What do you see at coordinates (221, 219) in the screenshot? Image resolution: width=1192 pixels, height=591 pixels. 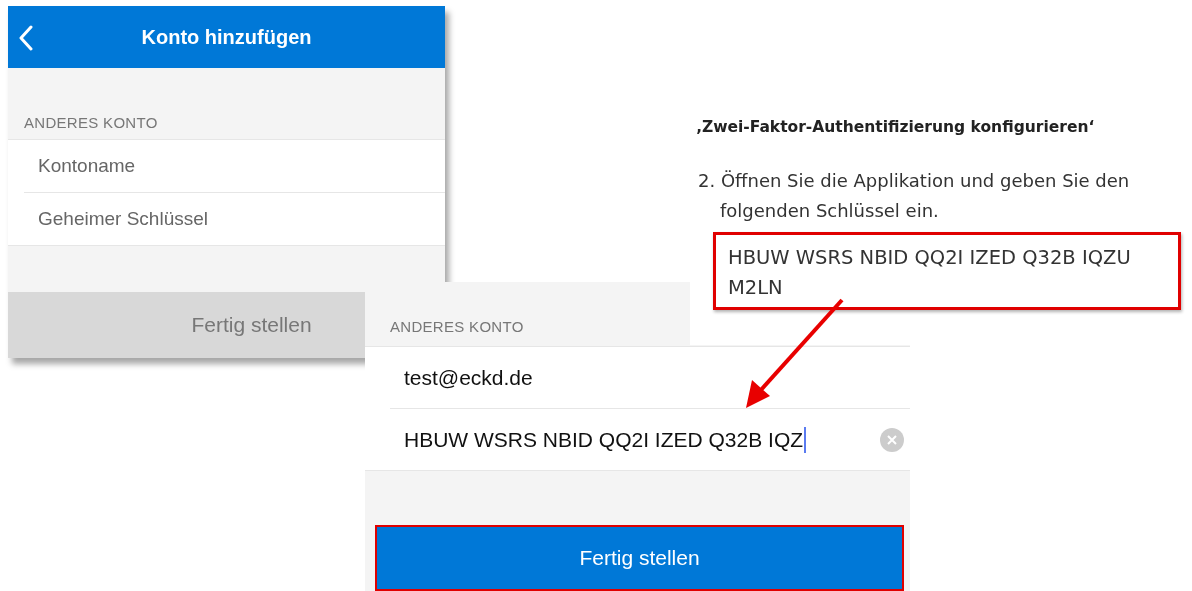 I see `input-field: Geheimer Schlüssel` at bounding box center [221, 219].